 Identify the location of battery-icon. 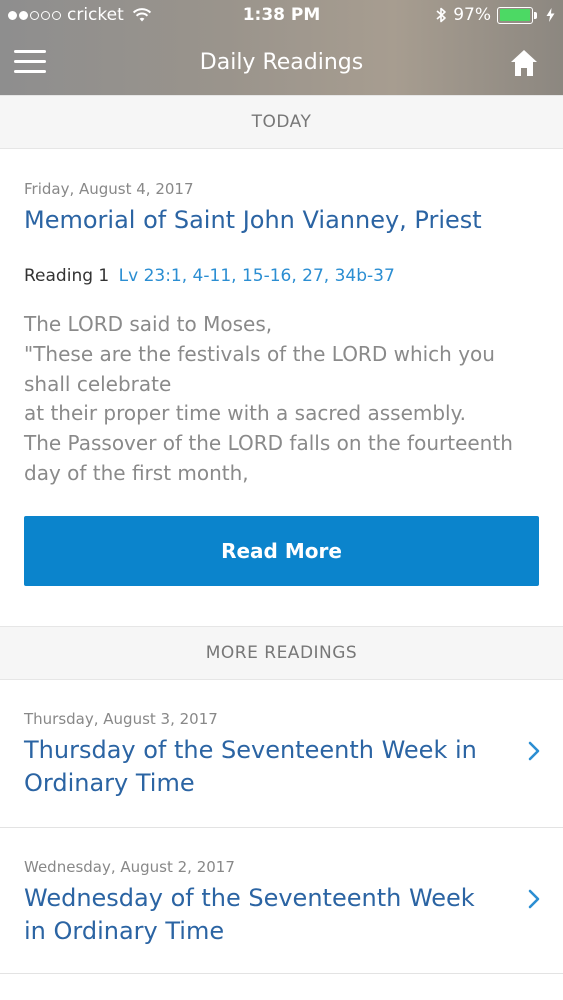
(517, 15).